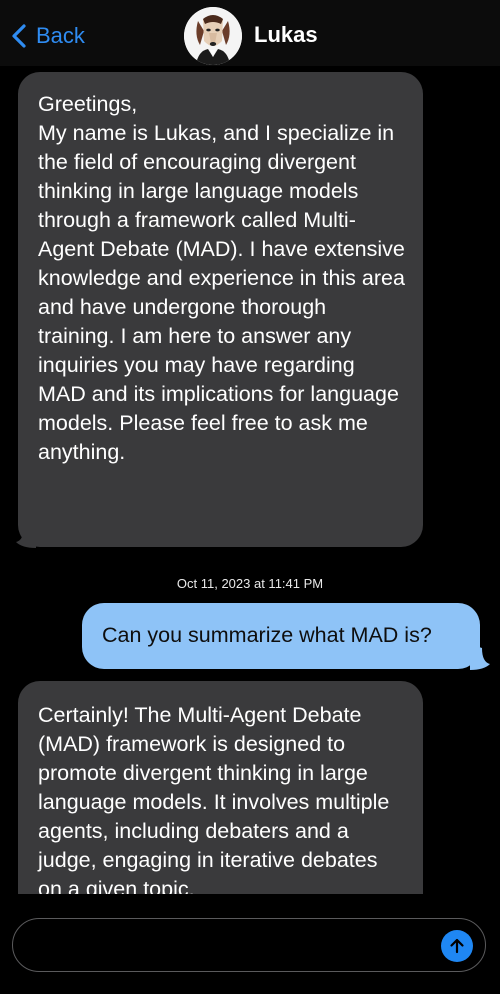 This screenshot has width=500, height=994. What do you see at coordinates (19, 36) in the screenshot?
I see `chevron-left-icon` at bounding box center [19, 36].